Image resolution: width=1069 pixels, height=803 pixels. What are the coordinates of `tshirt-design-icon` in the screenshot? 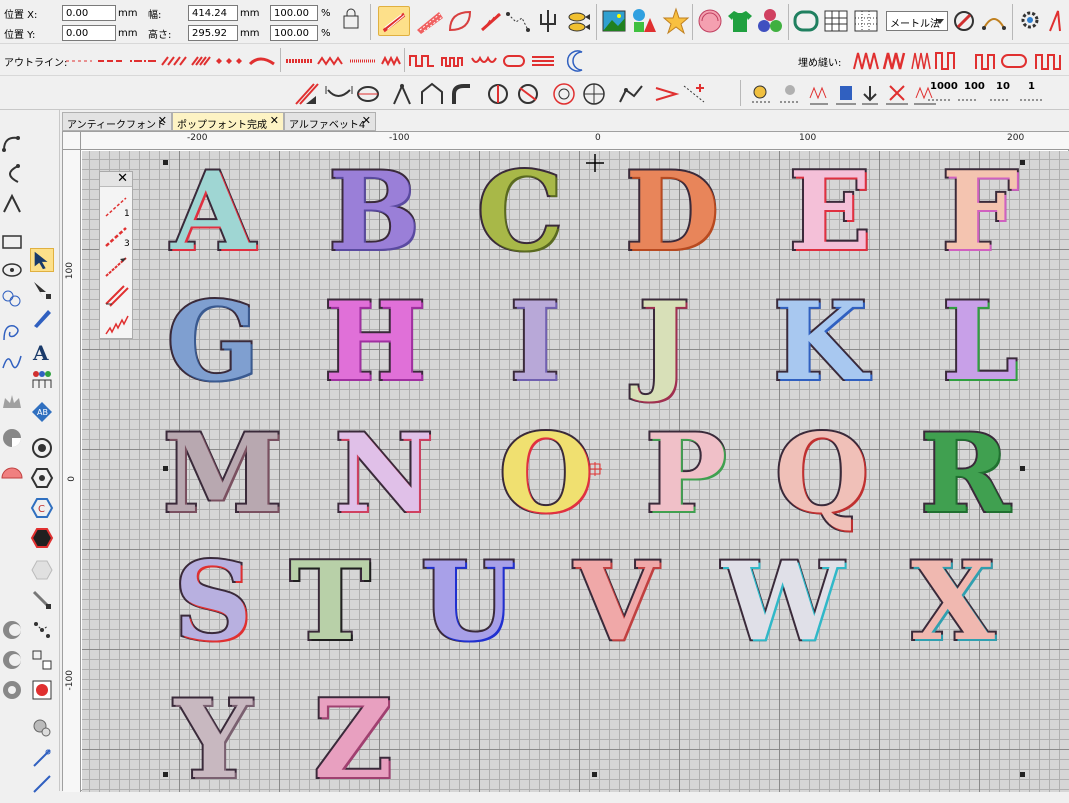 It's located at (740, 21).